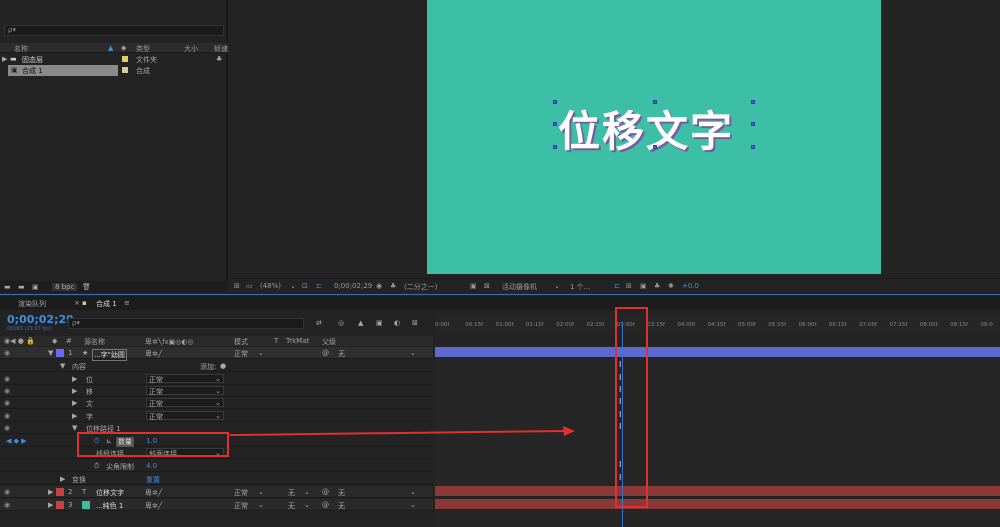 The image size is (1000, 527). I want to click on region-icon: ▣, so click(473, 286).